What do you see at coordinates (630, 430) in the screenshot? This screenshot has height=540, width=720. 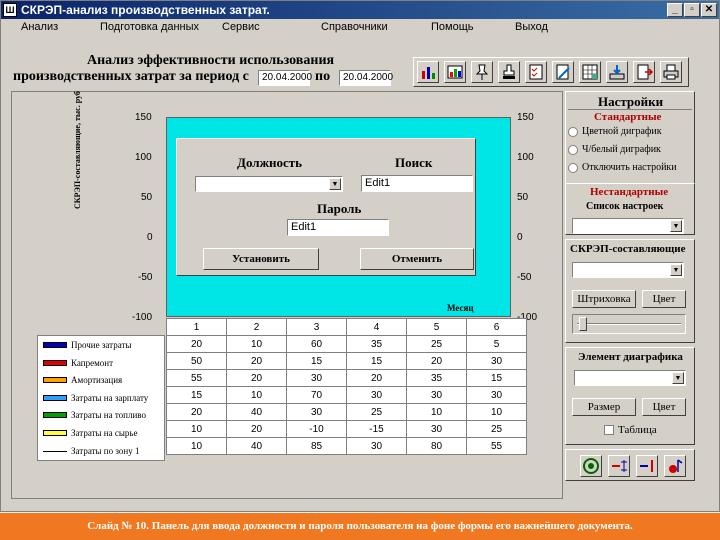 I see `table-checkbox: Таблица` at bounding box center [630, 430].